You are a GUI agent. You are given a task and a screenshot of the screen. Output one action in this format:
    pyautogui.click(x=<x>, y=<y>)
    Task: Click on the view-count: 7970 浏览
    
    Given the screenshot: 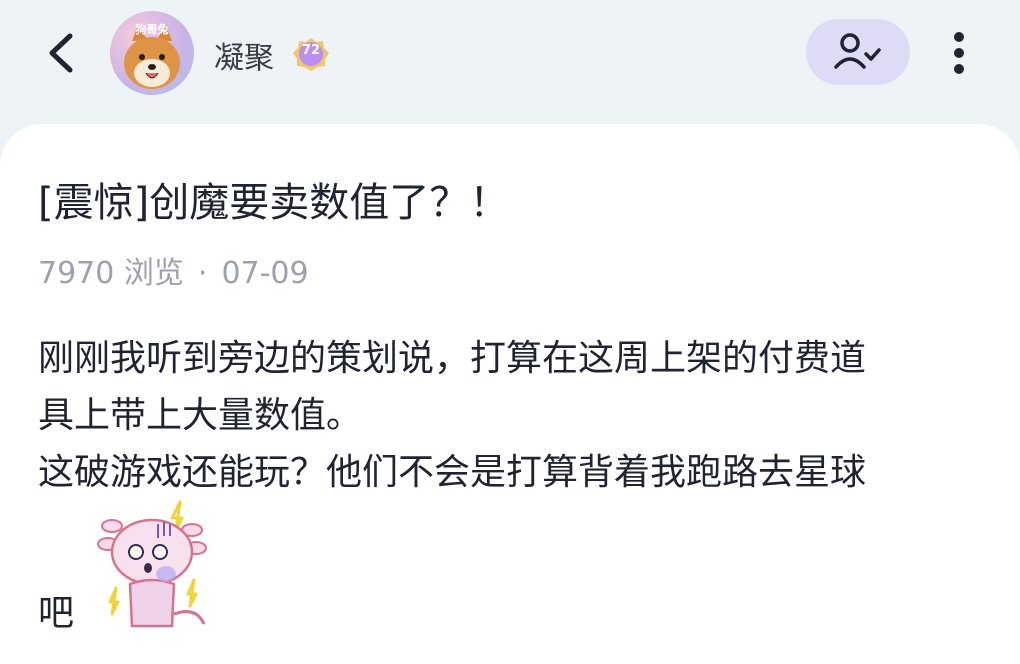 What is the action you would take?
    pyautogui.click(x=111, y=273)
    